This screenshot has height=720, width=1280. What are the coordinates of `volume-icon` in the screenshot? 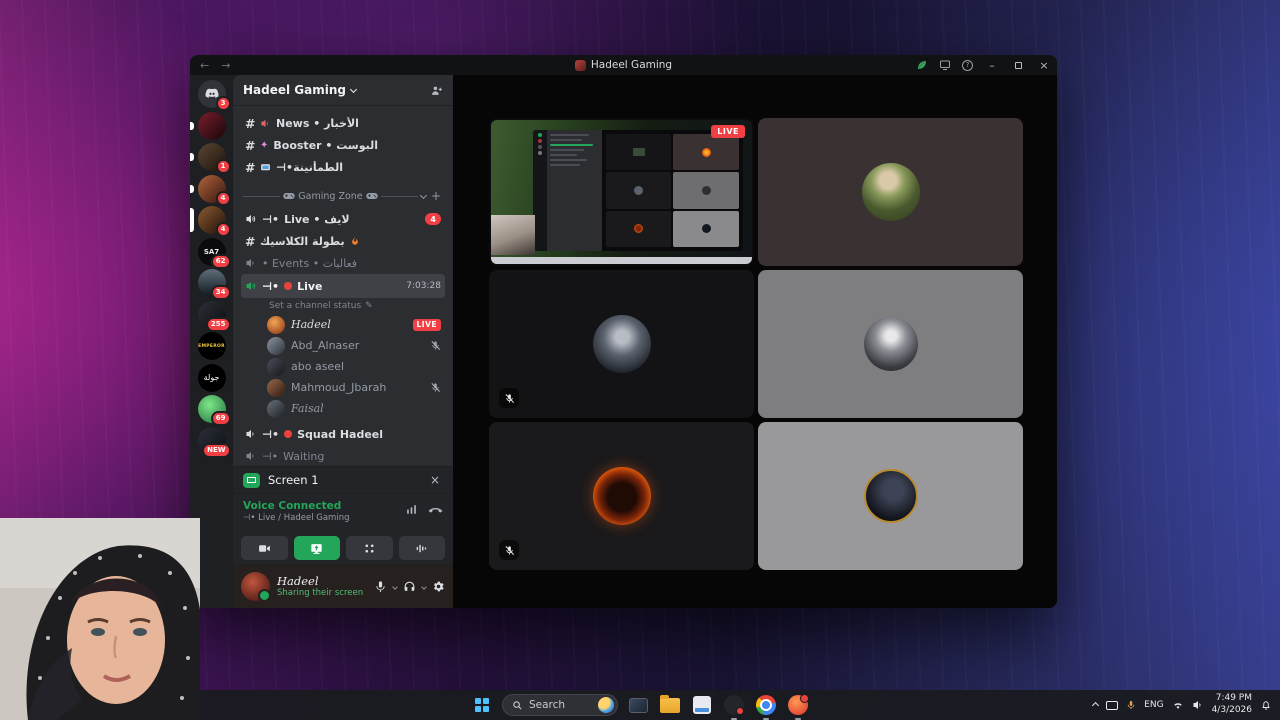 It's located at (1198, 705).